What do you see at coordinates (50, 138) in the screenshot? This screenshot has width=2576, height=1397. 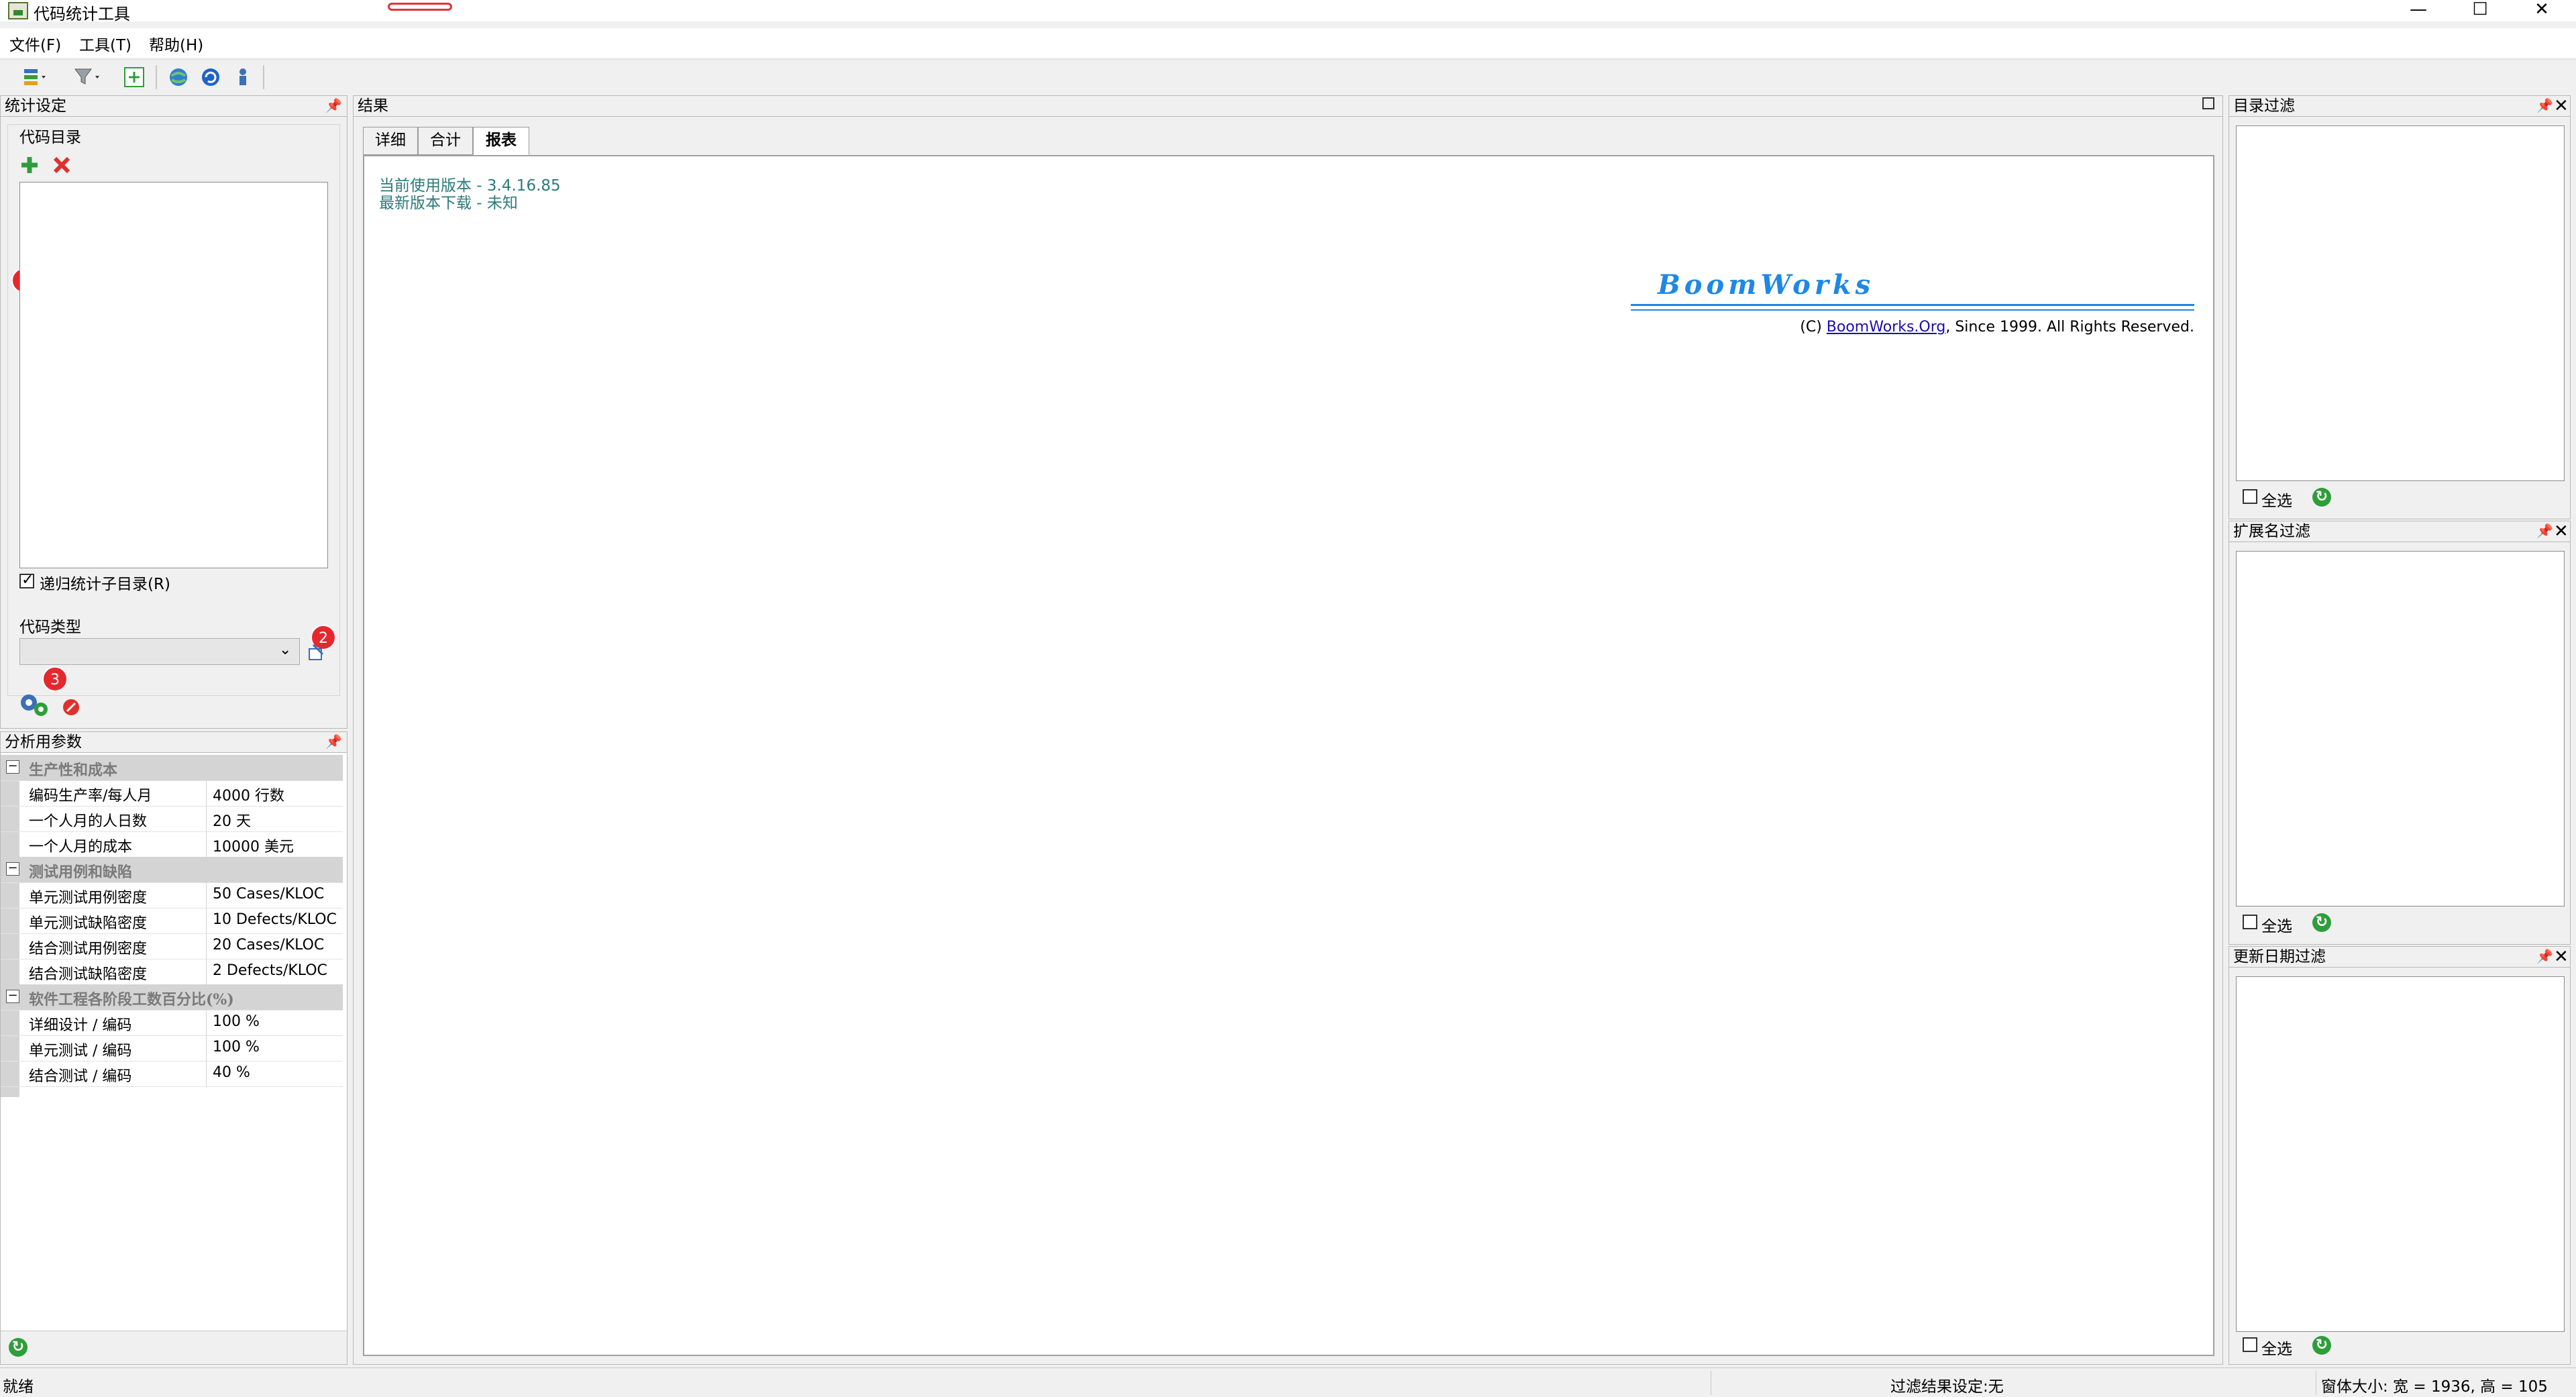 I see `code-dir-label: 代码目录` at bounding box center [50, 138].